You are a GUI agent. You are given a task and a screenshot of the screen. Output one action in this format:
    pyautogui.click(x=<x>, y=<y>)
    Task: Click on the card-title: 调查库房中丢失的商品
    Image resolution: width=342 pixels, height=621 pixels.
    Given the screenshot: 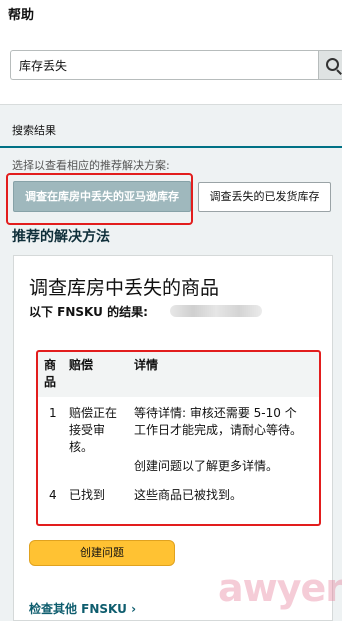 What is the action you would take?
    pyautogui.click(x=124, y=288)
    